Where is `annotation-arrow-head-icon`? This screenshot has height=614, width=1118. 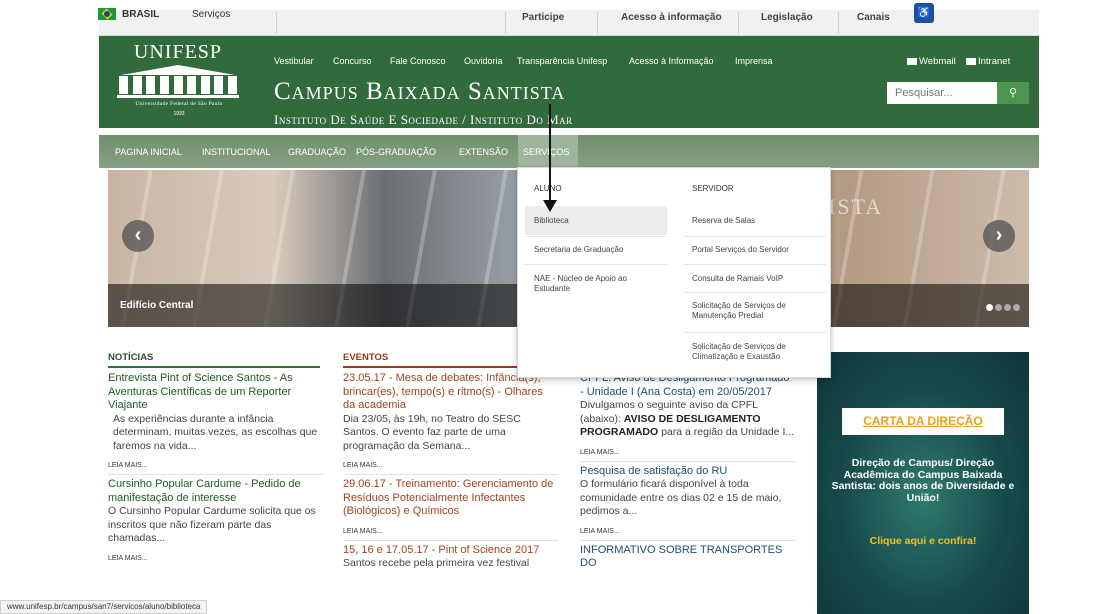 annotation-arrow-head-icon is located at coordinates (550, 206).